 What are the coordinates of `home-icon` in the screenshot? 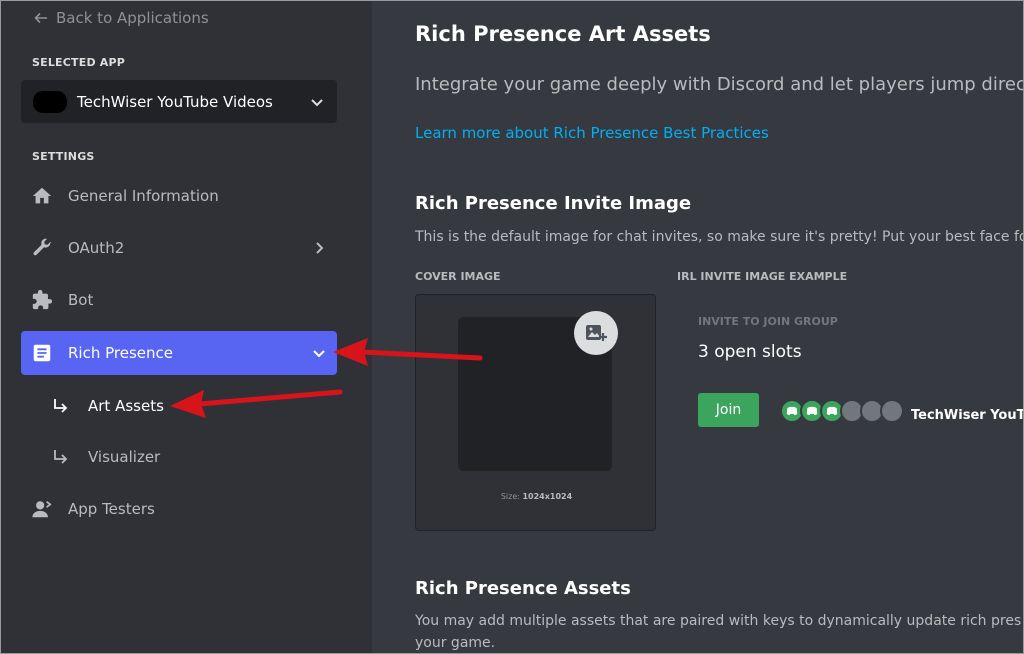 It's located at (42, 196).